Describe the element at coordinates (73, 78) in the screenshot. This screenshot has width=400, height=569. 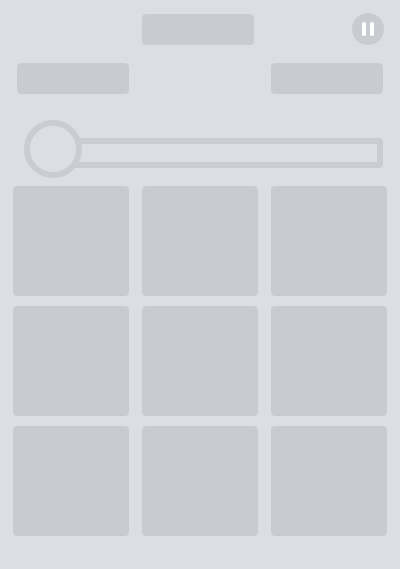
I see `left-stat-placeholder` at that location.